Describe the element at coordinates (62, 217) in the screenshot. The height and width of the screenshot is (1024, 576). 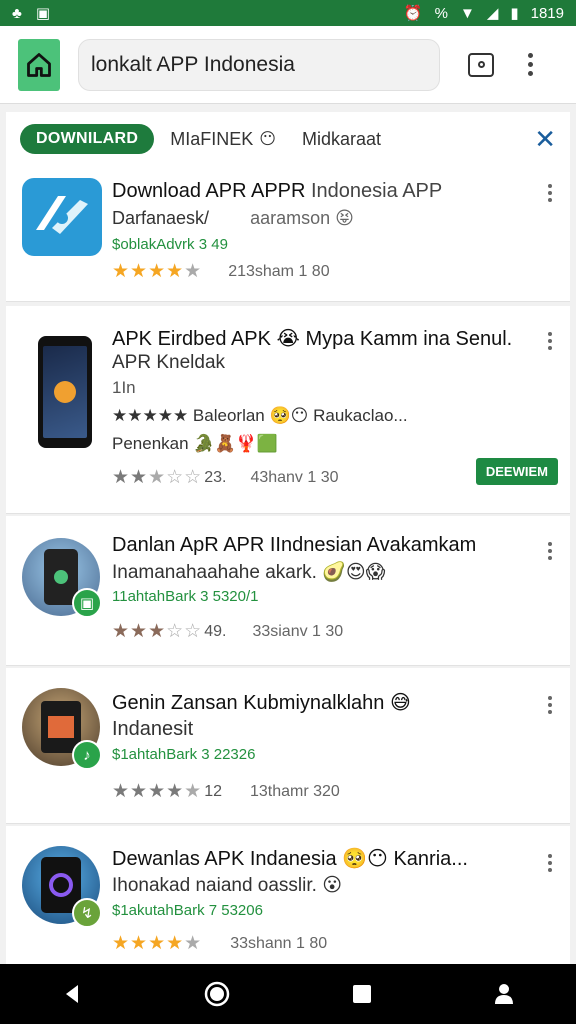
I see `app-logo-icon` at that location.